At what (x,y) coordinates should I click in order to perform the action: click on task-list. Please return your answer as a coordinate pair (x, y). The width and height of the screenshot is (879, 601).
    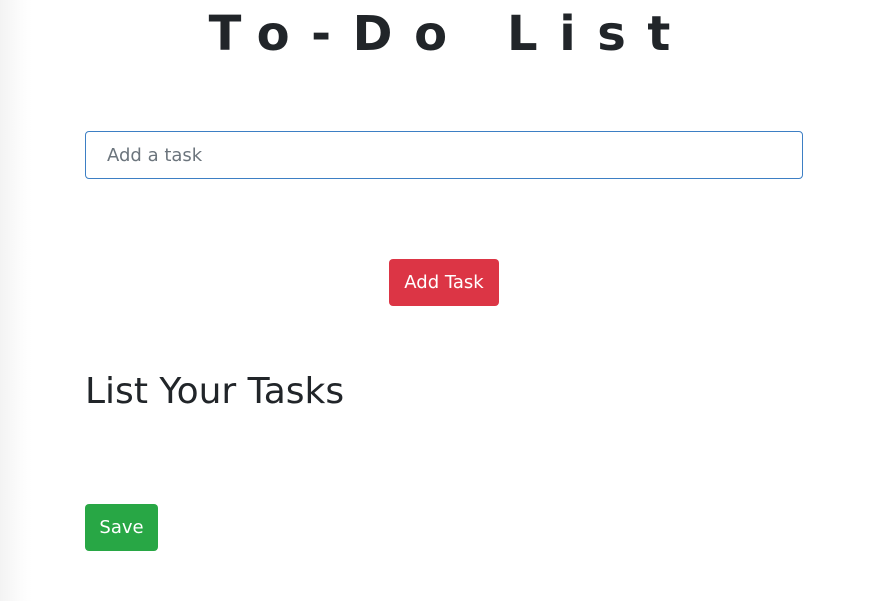
    Looking at the image, I should click on (444, 460).